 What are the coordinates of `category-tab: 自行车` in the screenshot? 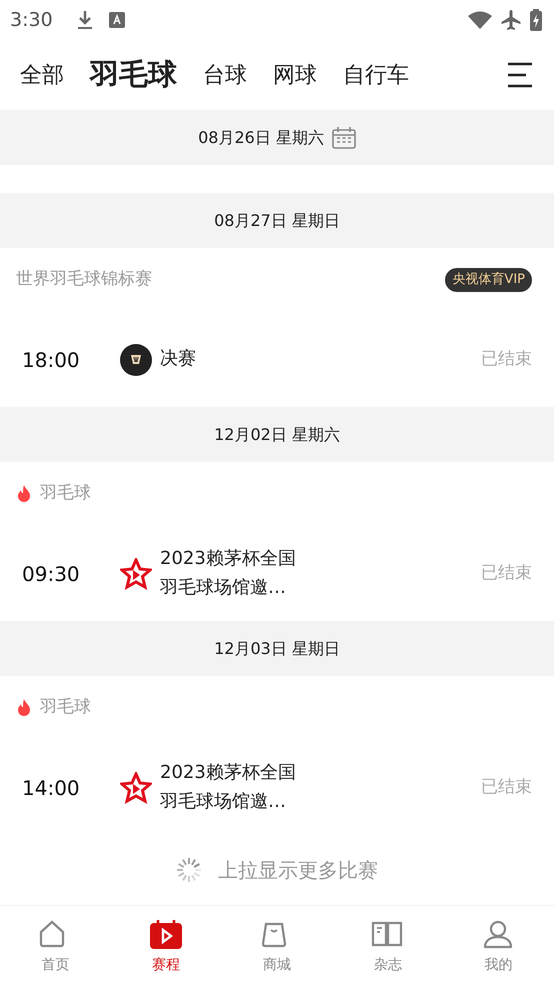 It's located at (376, 75).